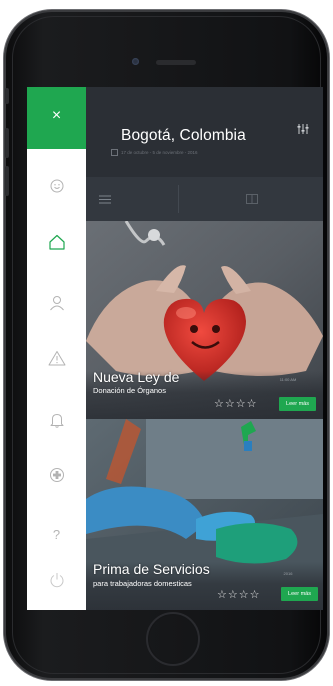 The width and height of the screenshot is (333, 686). Describe the element at coordinates (173, 639) in the screenshot. I see `home-button` at that location.